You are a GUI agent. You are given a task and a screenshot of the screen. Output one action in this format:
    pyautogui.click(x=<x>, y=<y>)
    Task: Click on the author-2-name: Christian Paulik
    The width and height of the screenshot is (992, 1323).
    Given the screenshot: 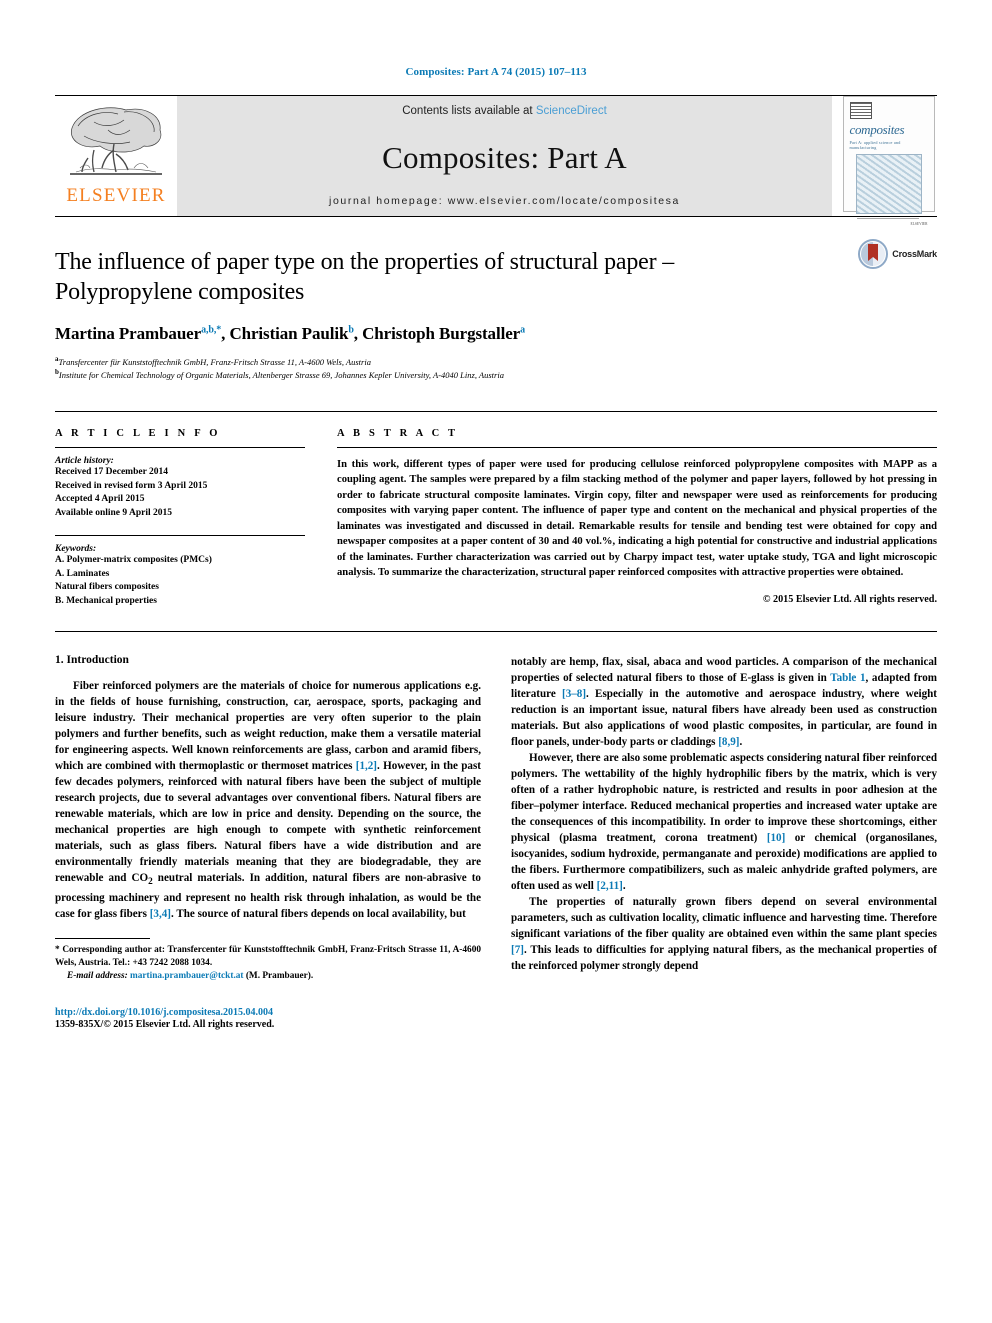 What is the action you would take?
    pyautogui.click(x=289, y=333)
    